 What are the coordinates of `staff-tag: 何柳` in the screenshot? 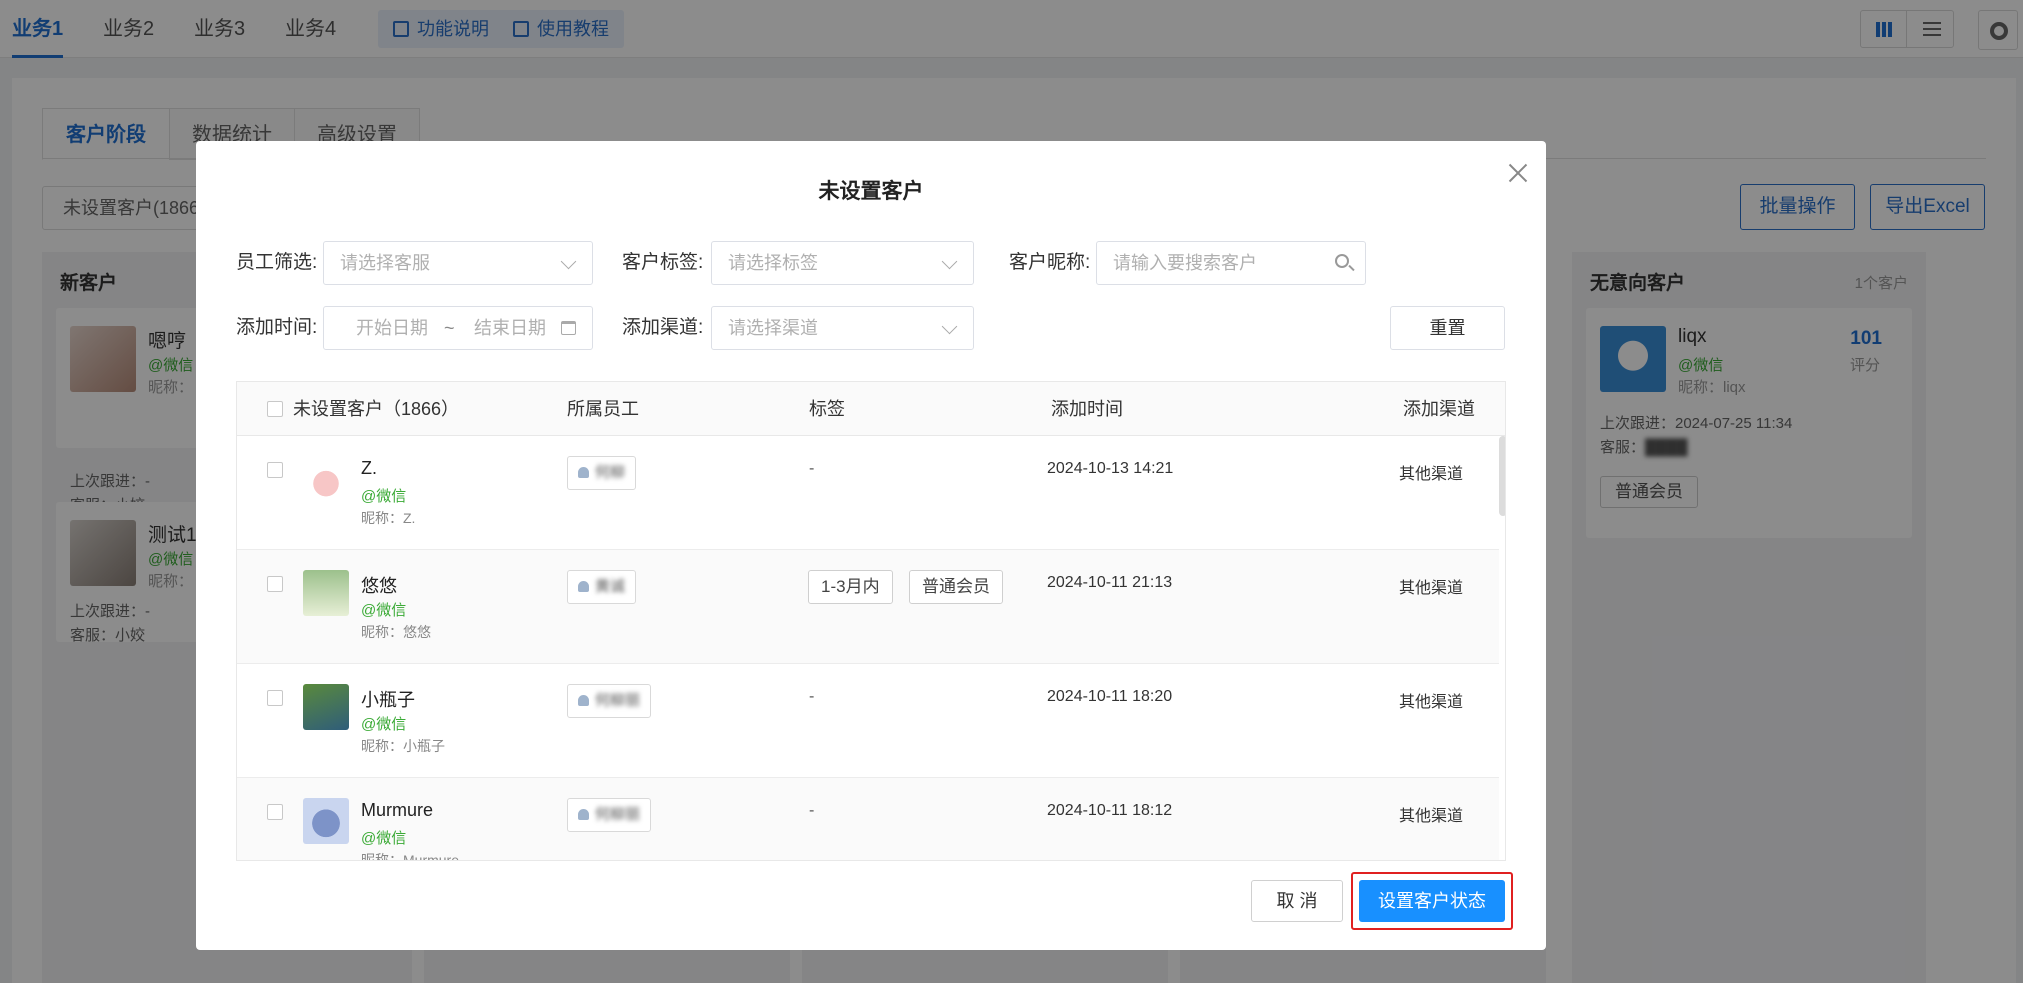 It's located at (602, 473).